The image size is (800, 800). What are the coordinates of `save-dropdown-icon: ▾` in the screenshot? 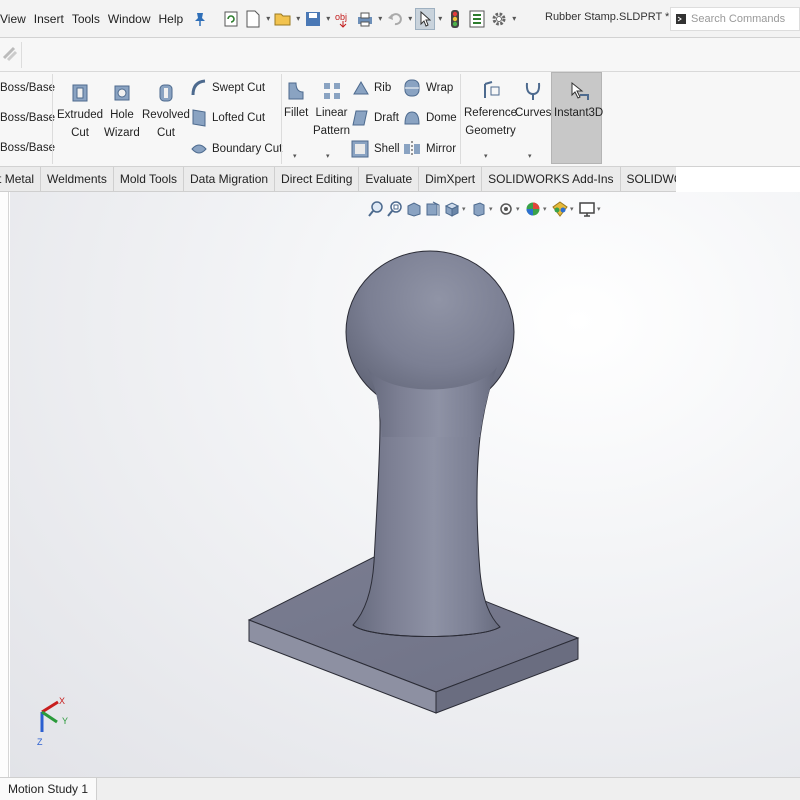 It's located at (328, 19).